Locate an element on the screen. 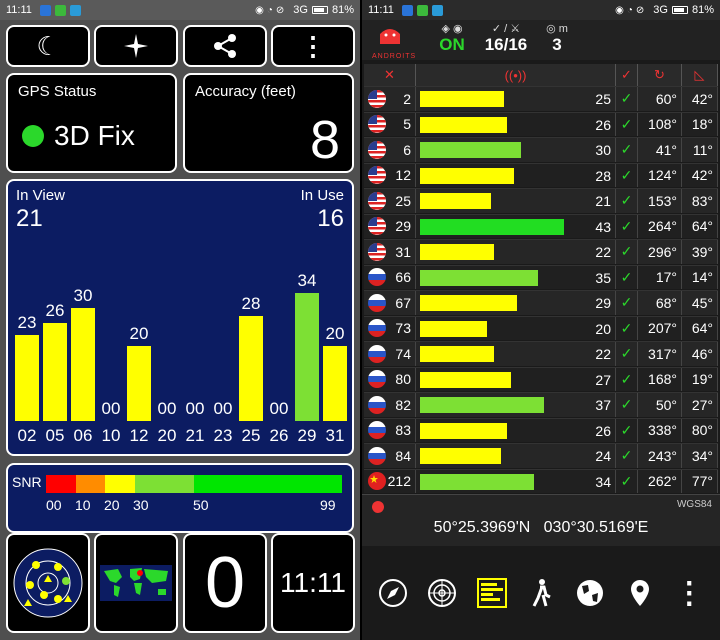 The height and width of the screenshot is (640, 720). snr-bar-value: 28 is located at coordinates (251, 303).